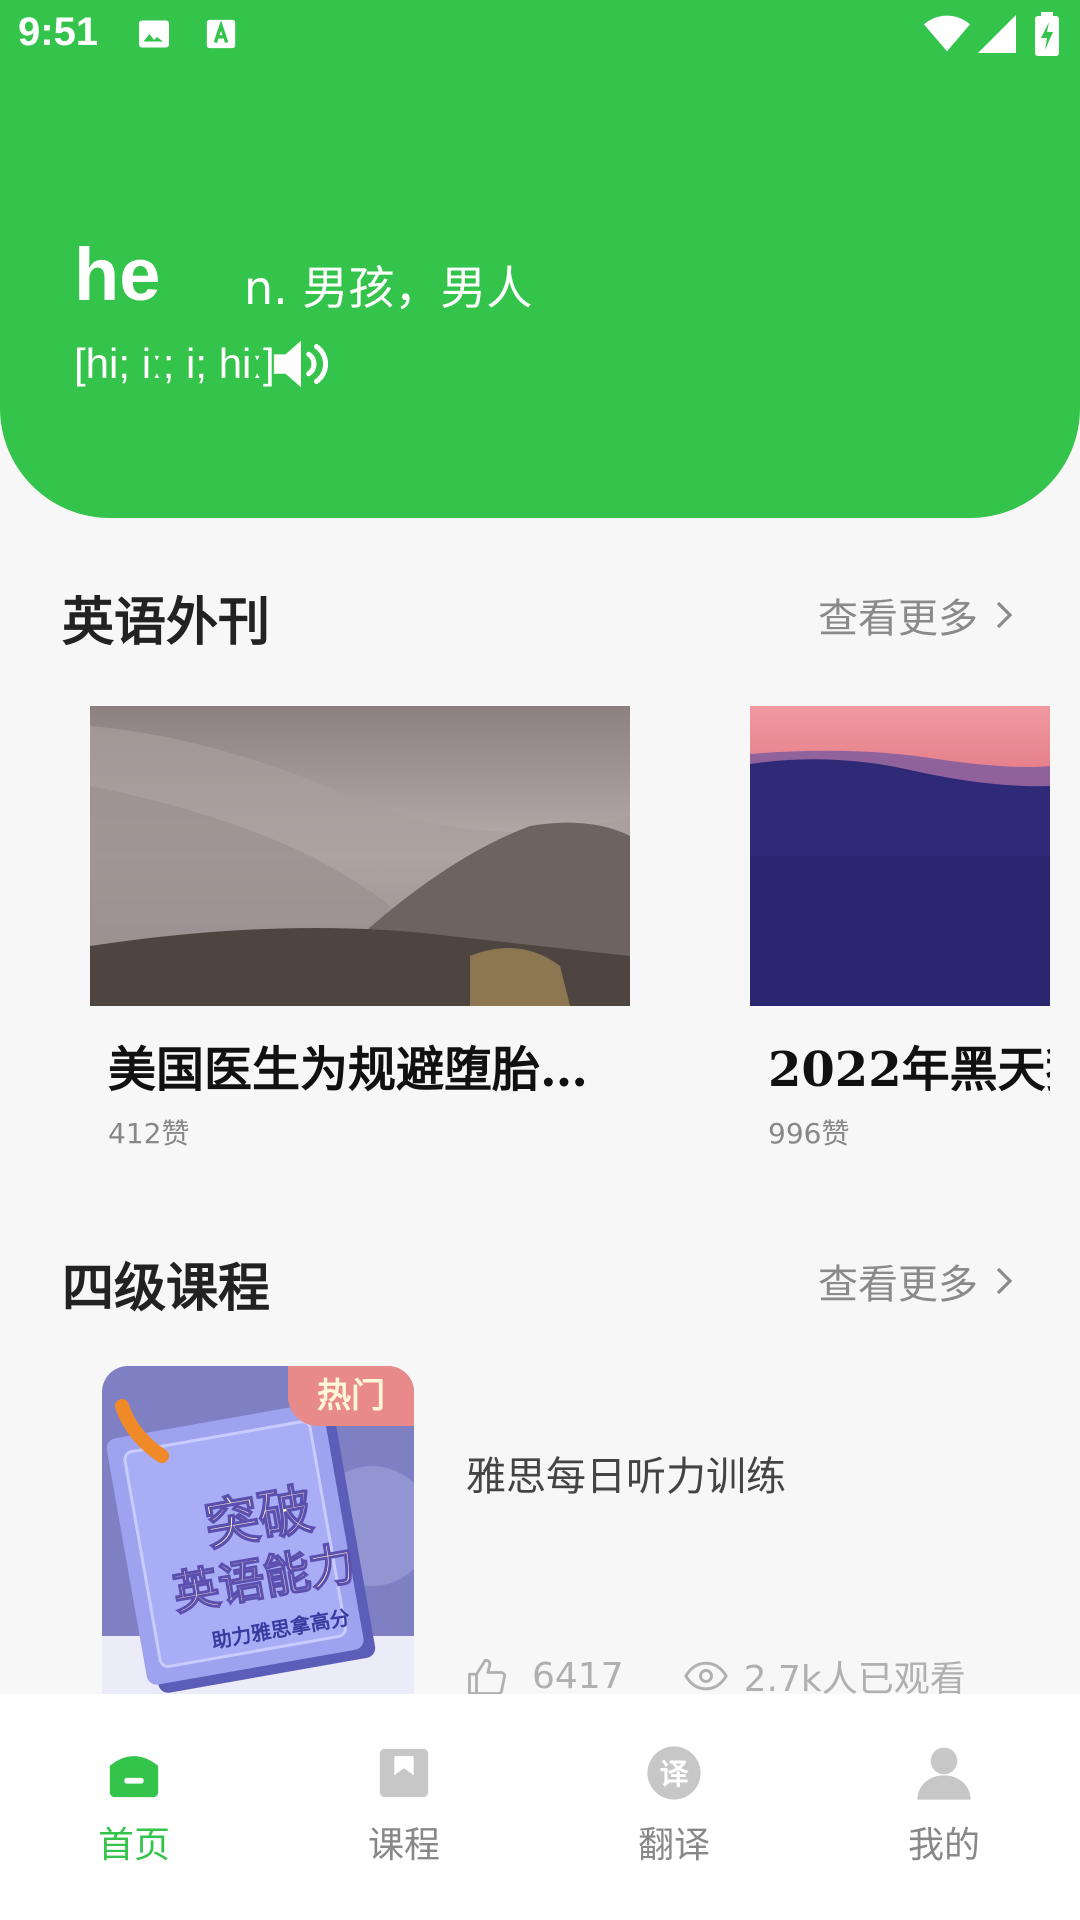 The width and height of the screenshot is (1080, 1920). Describe the element at coordinates (578, 1676) in the screenshot. I see `course-likes: 6417` at that location.